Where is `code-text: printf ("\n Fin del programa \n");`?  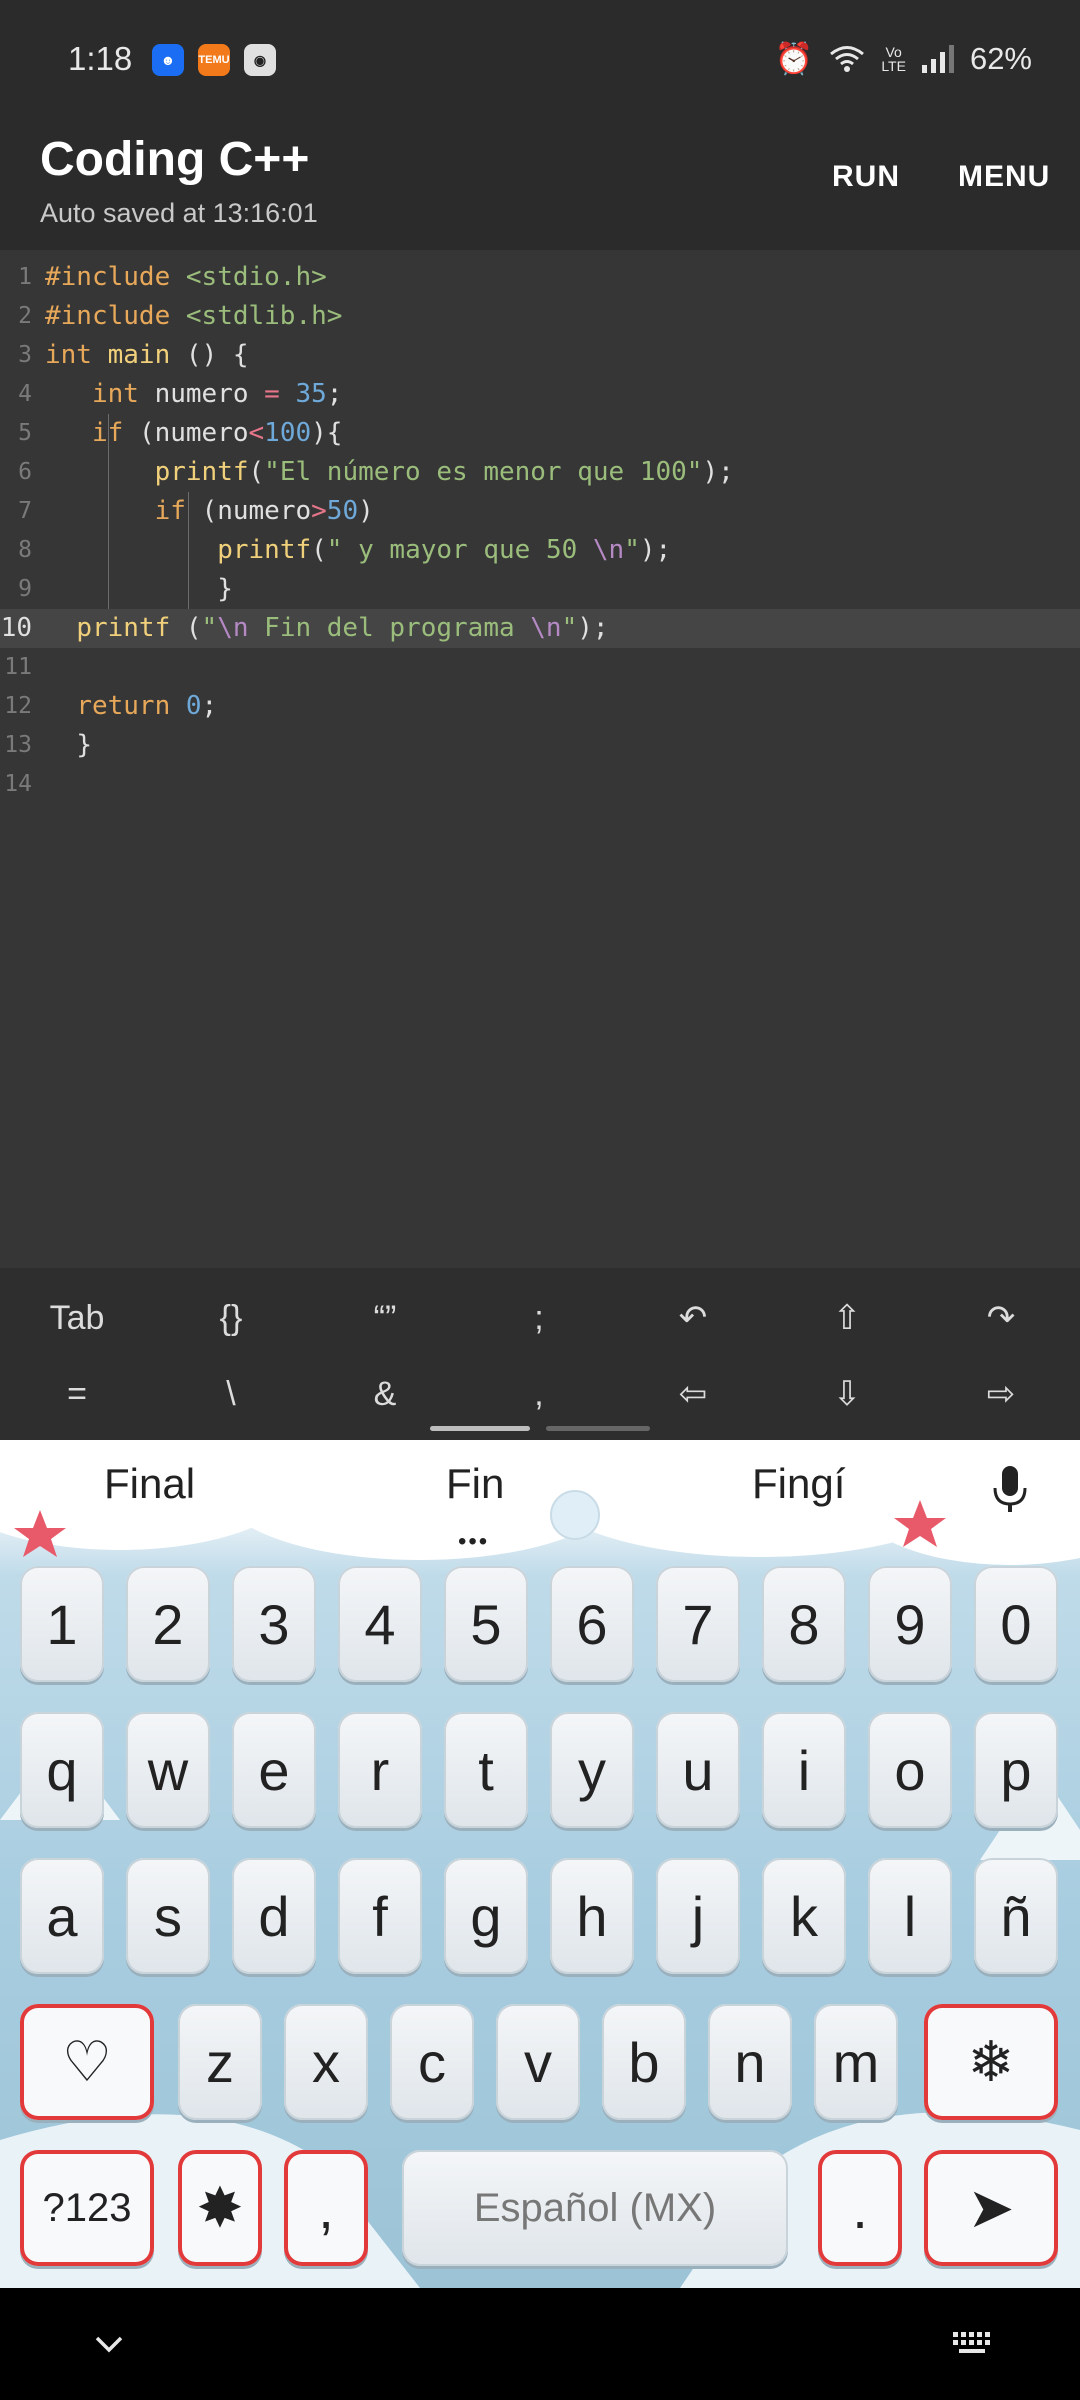
code-text: printf ("\n Fin del programa \n"); is located at coordinates (342, 628).